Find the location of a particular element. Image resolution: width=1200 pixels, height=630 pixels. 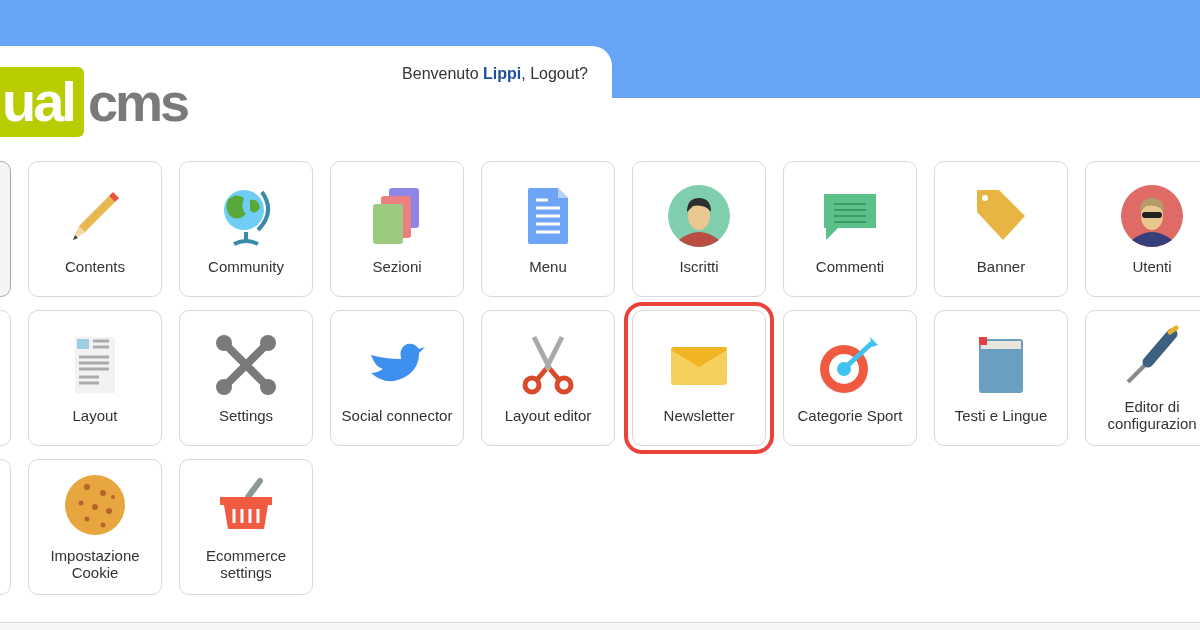

module-tile: Commenti is located at coordinates (850, 229).